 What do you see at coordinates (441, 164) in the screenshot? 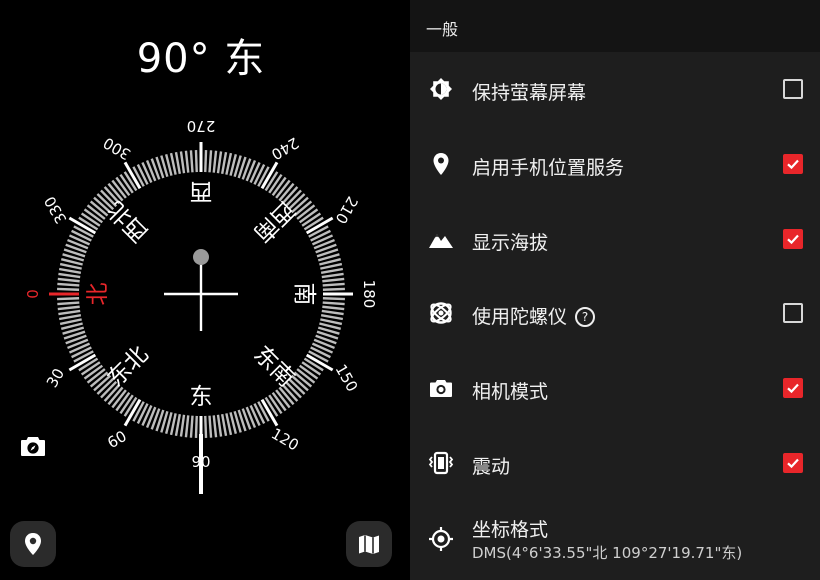
I see `location-pin-icon` at bounding box center [441, 164].